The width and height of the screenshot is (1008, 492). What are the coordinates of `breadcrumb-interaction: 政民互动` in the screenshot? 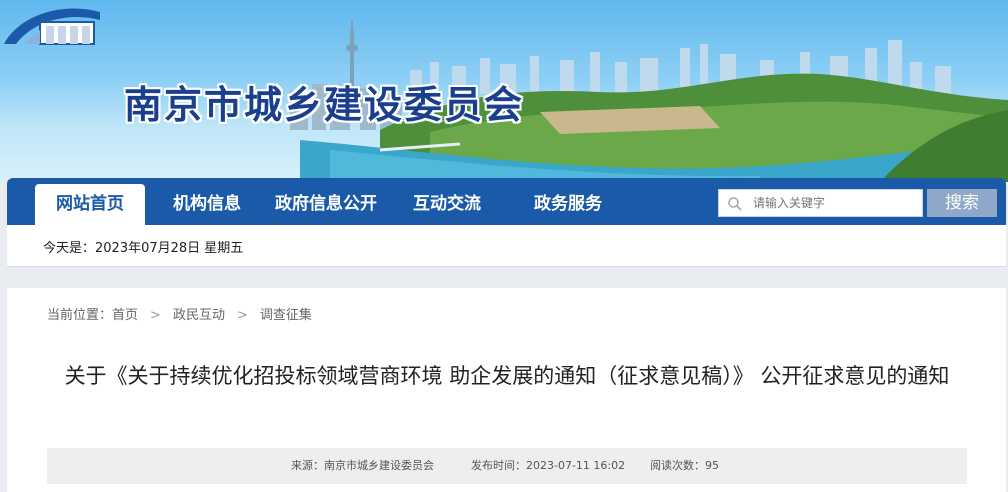 It's located at (199, 315).